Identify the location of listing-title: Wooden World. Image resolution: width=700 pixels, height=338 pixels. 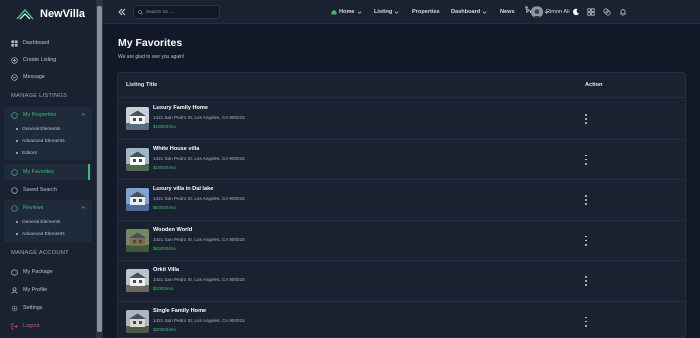
(172, 230).